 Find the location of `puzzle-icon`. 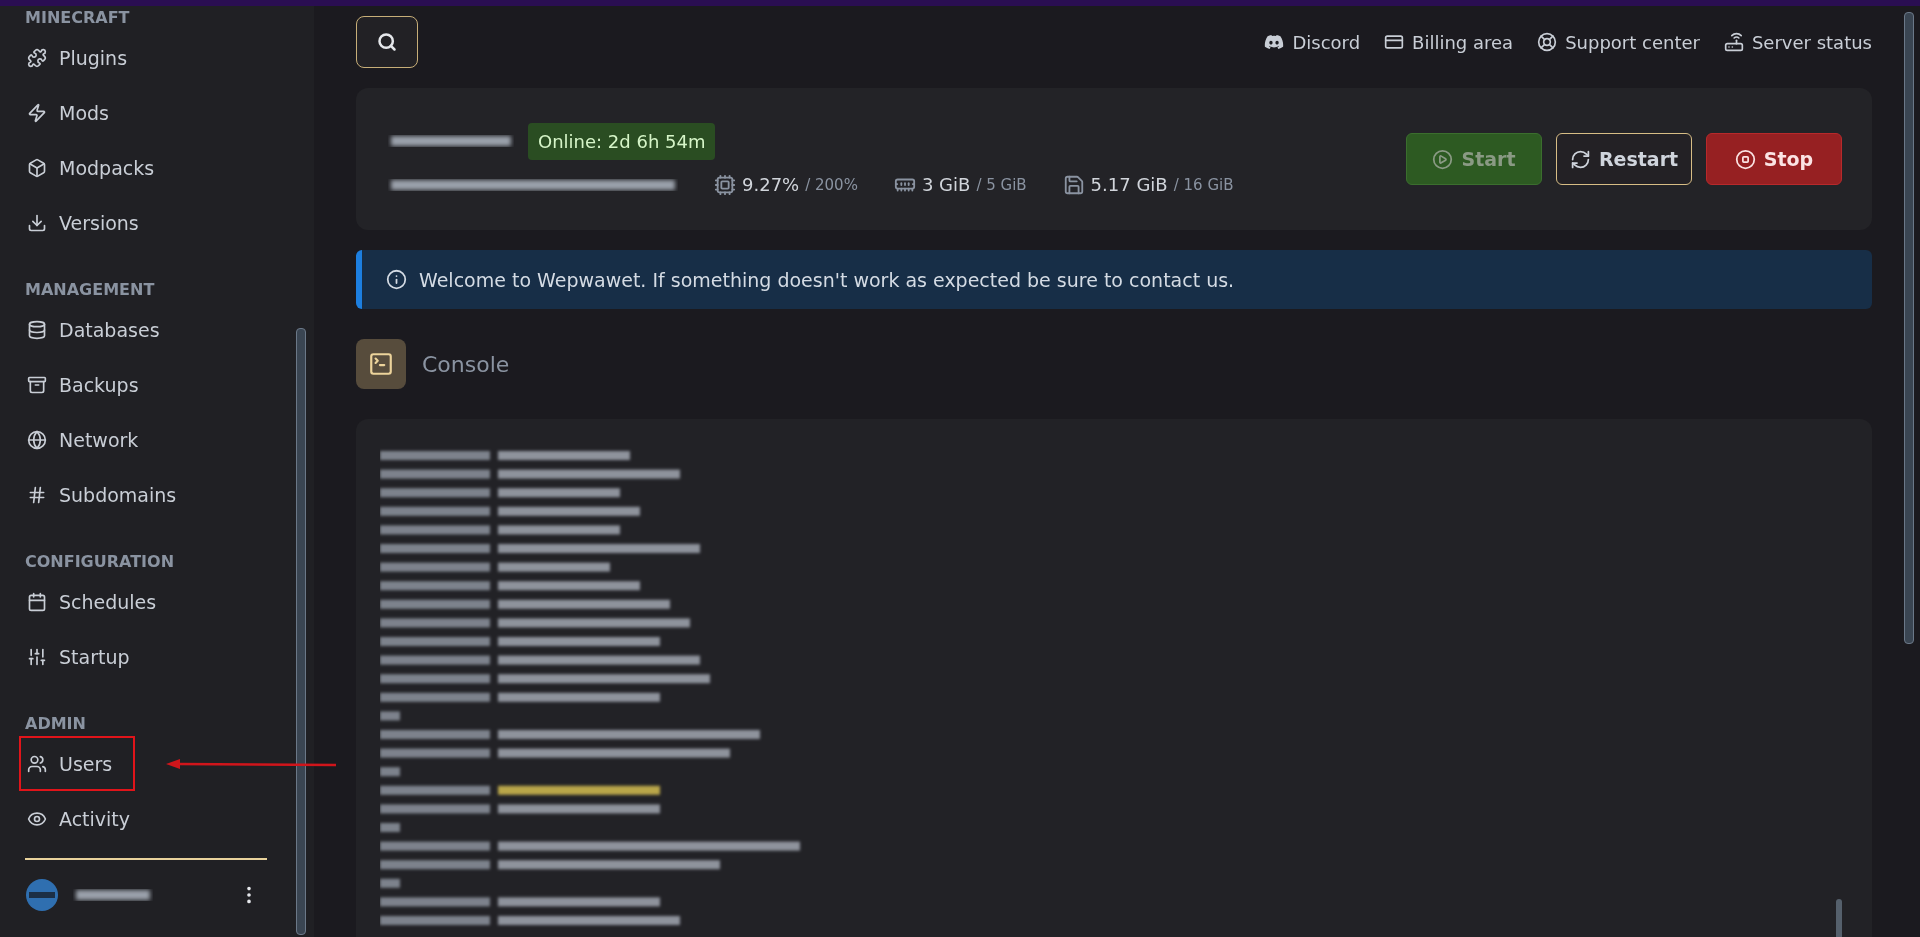

puzzle-icon is located at coordinates (37, 57).